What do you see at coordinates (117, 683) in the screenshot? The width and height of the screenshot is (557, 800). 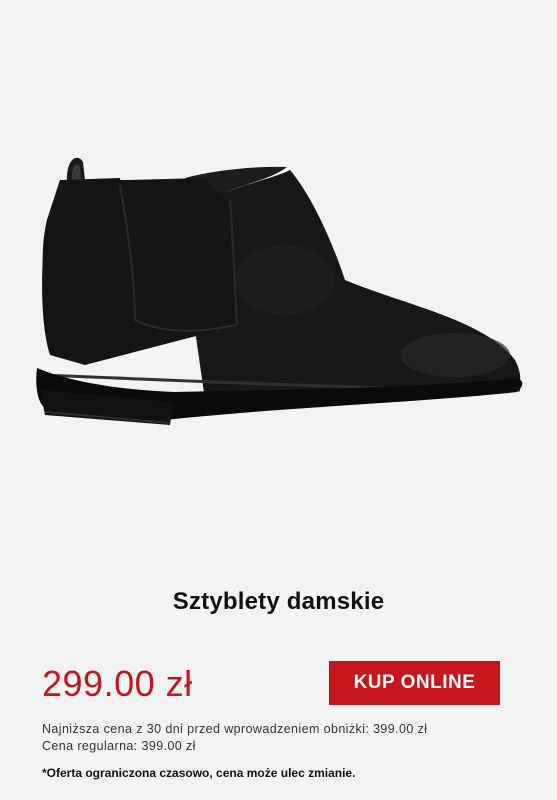 I see `product-price: 299.00 zł` at bounding box center [117, 683].